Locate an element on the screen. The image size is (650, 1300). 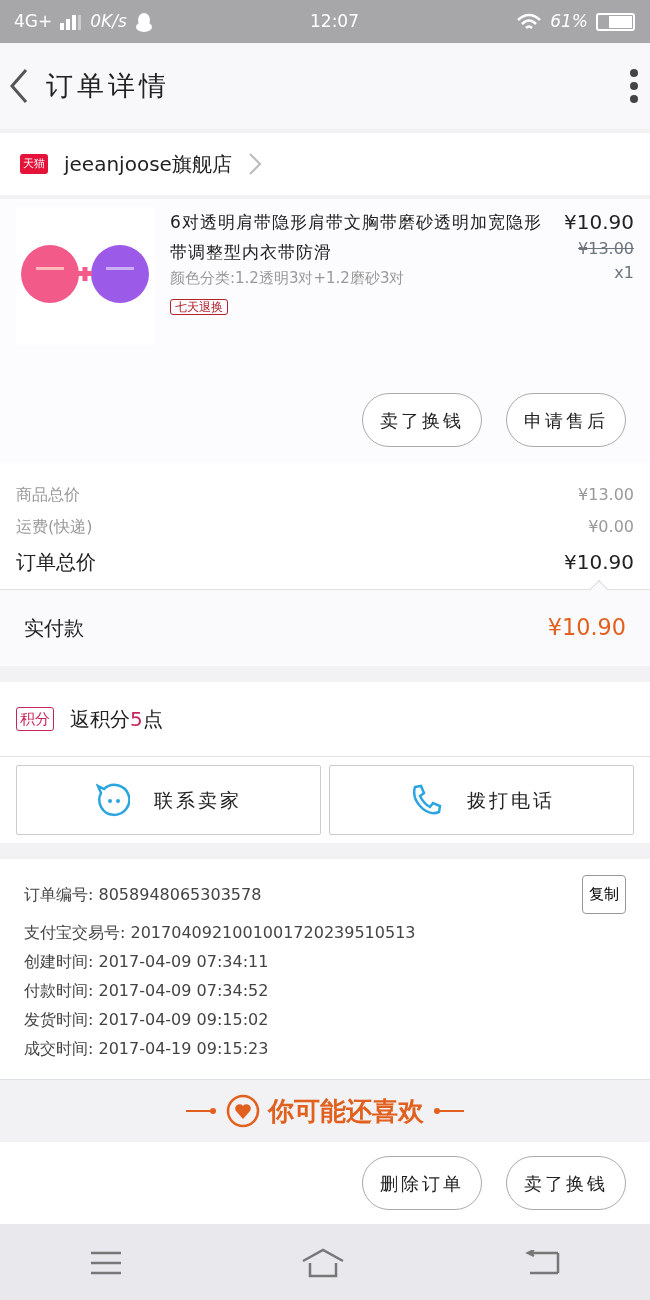
product-title: 6对透明肩带隐形肩带文胸带磨砂透明加宽隐形带调整型内衣带防滑 is located at coordinates (356, 237).